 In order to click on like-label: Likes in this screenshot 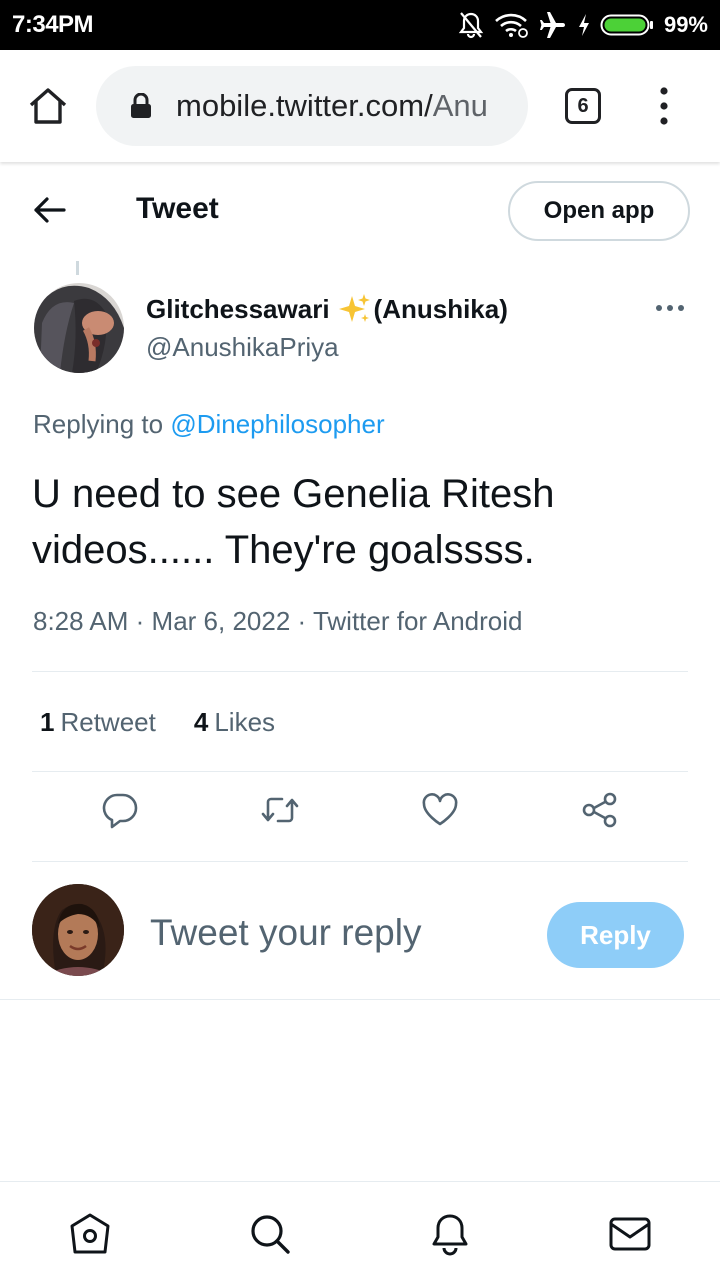, I will do `click(245, 722)`.